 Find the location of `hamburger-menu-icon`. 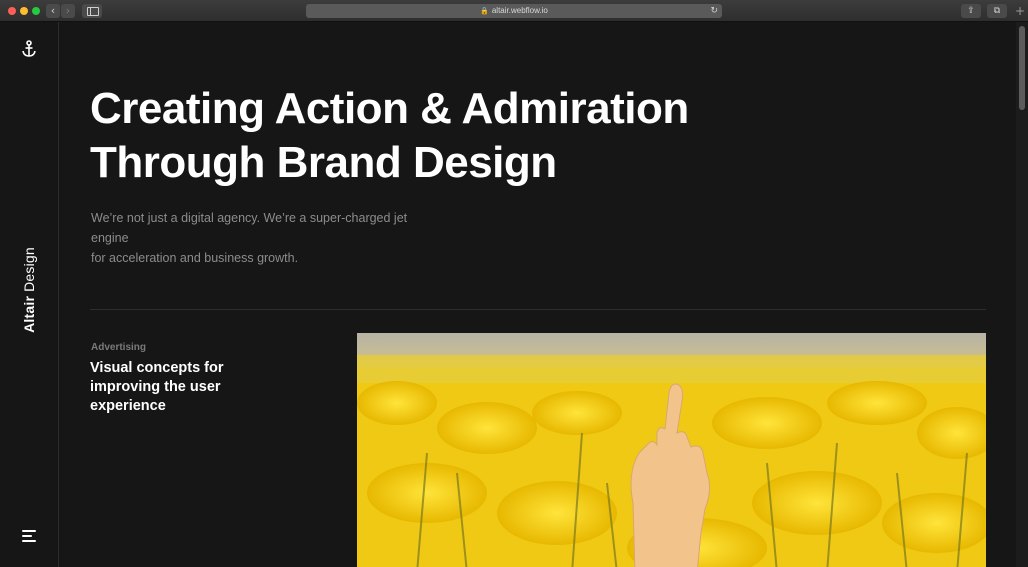

hamburger-menu-icon is located at coordinates (29, 536).